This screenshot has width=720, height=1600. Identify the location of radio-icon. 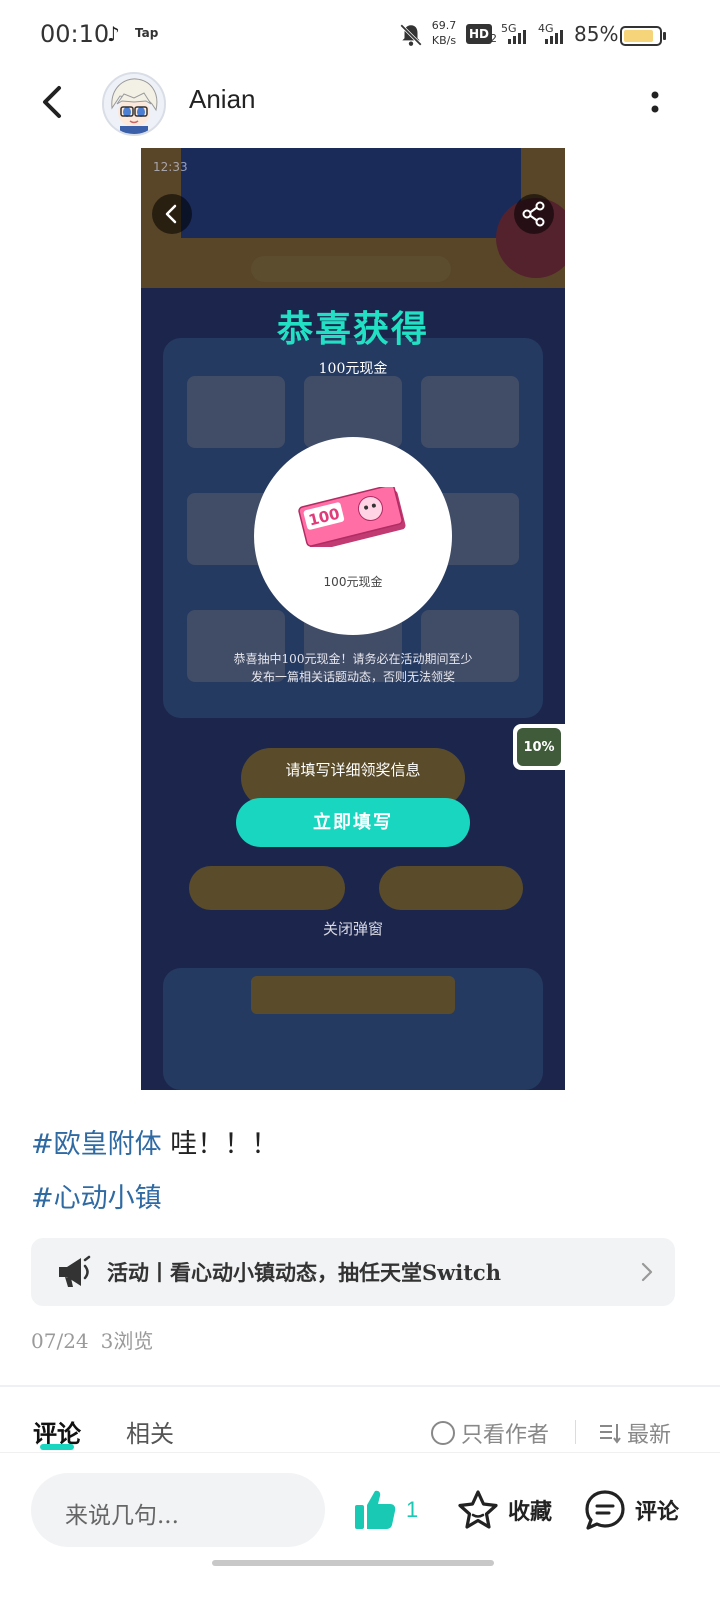
(443, 1433).